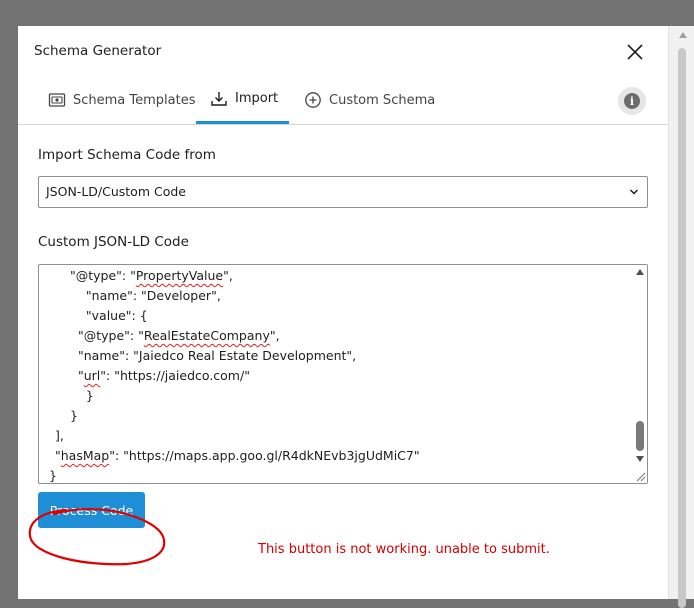  What do you see at coordinates (127, 155) in the screenshot?
I see `import-source-label: Import Schema Code from` at bounding box center [127, 155].